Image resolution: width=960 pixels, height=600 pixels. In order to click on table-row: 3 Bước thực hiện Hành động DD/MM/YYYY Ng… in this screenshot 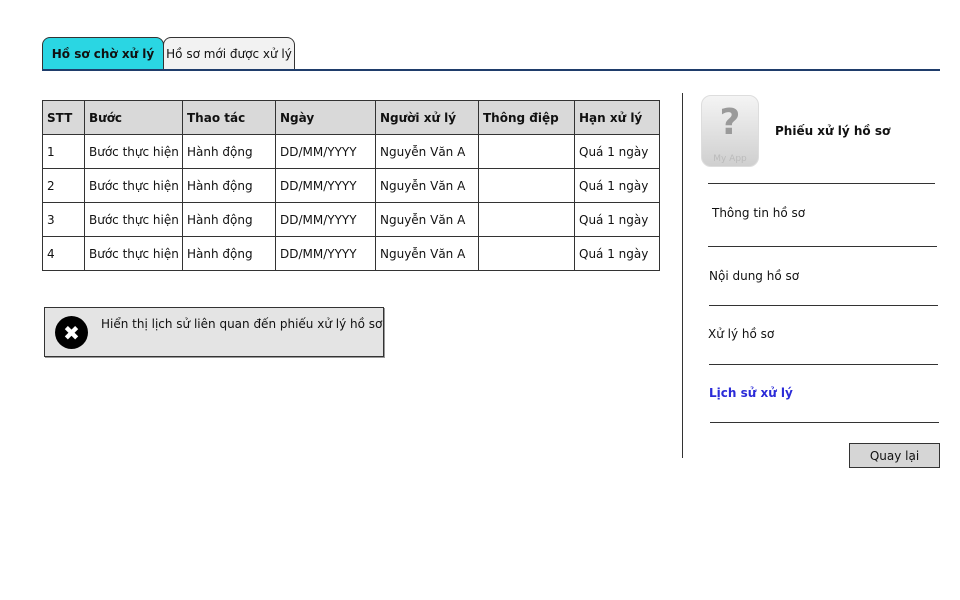, I will do `click(351, 219)`.